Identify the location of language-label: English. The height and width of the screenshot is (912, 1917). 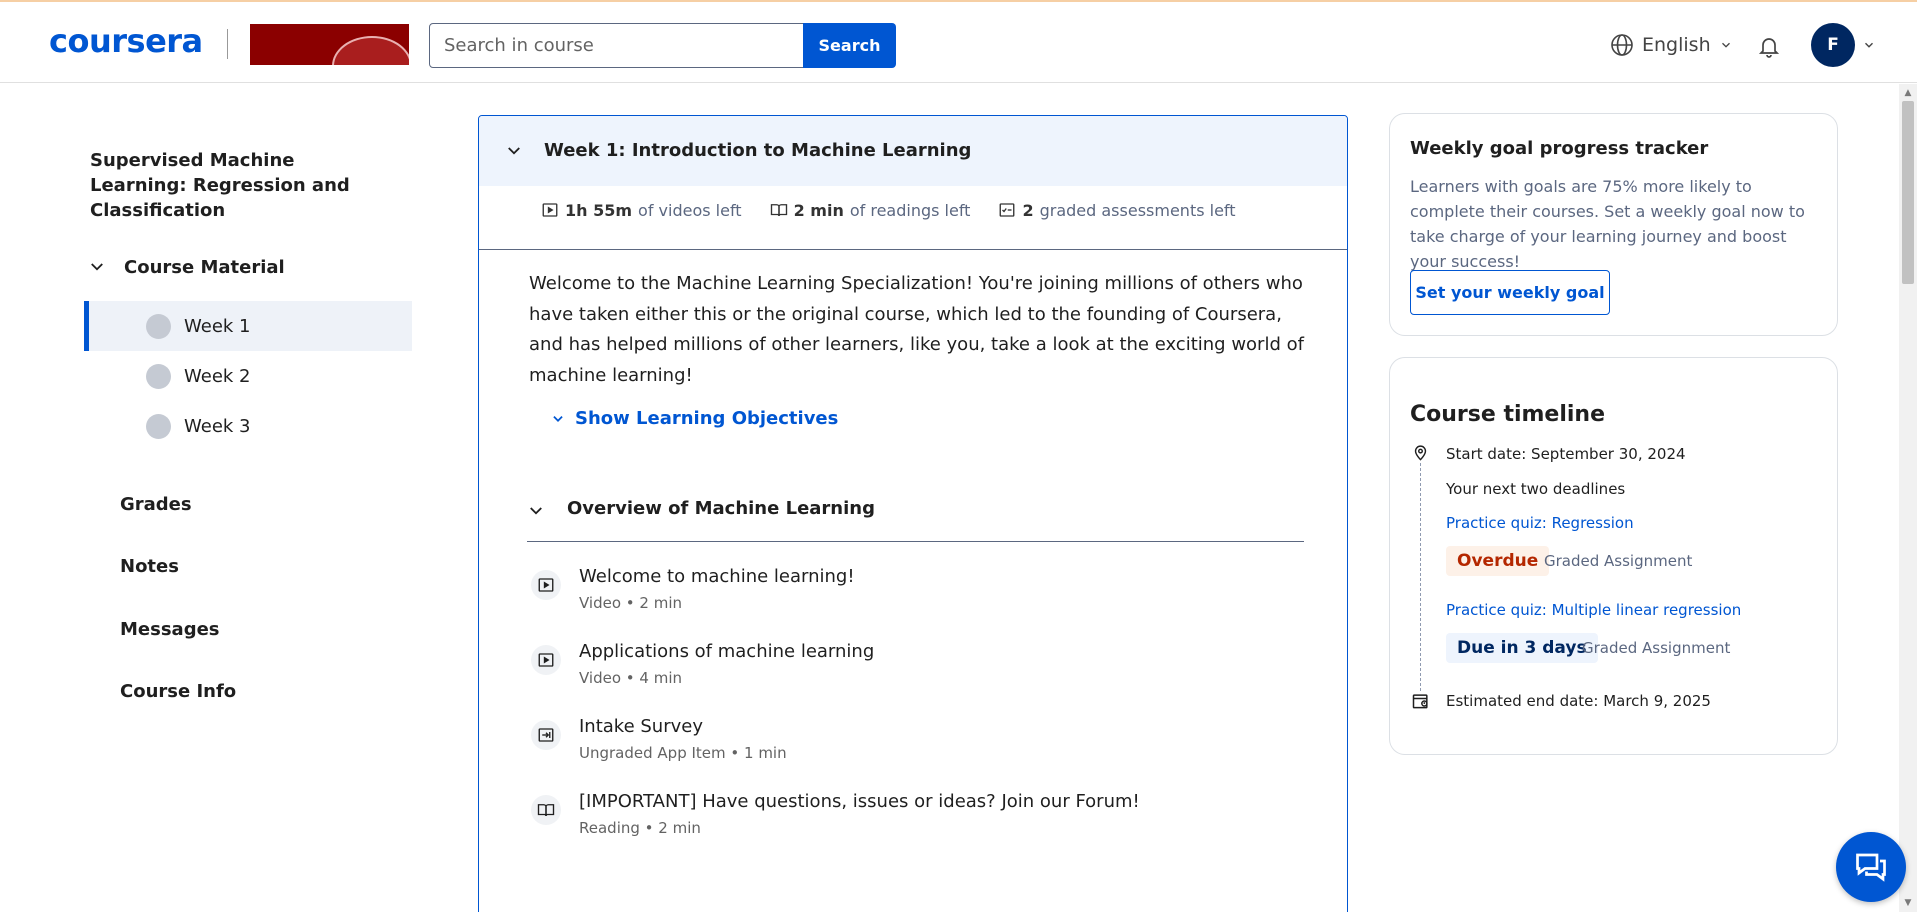
(1676, 45).